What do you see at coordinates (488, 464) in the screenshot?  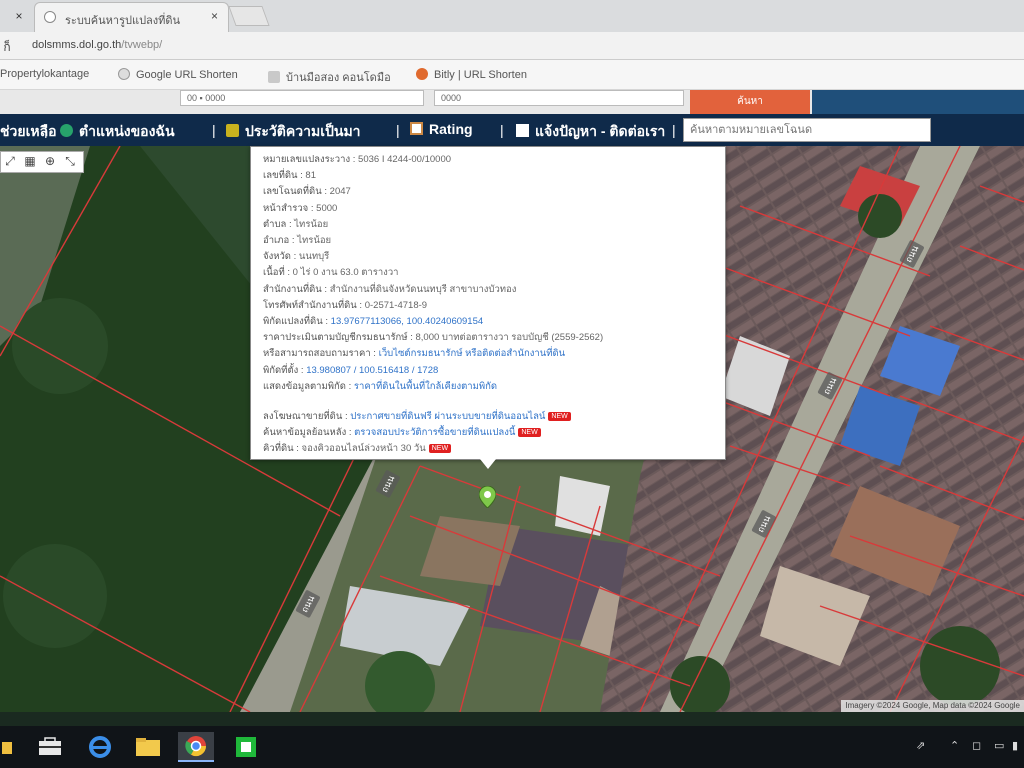 I see `popup-tail` at bounding box center [488, 464].